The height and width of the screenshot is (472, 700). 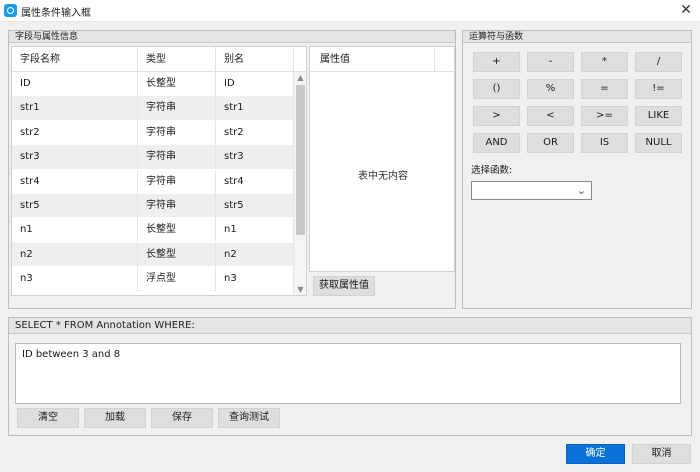 I want to click on scrollbar-thumb, so click(x=300, y=160).